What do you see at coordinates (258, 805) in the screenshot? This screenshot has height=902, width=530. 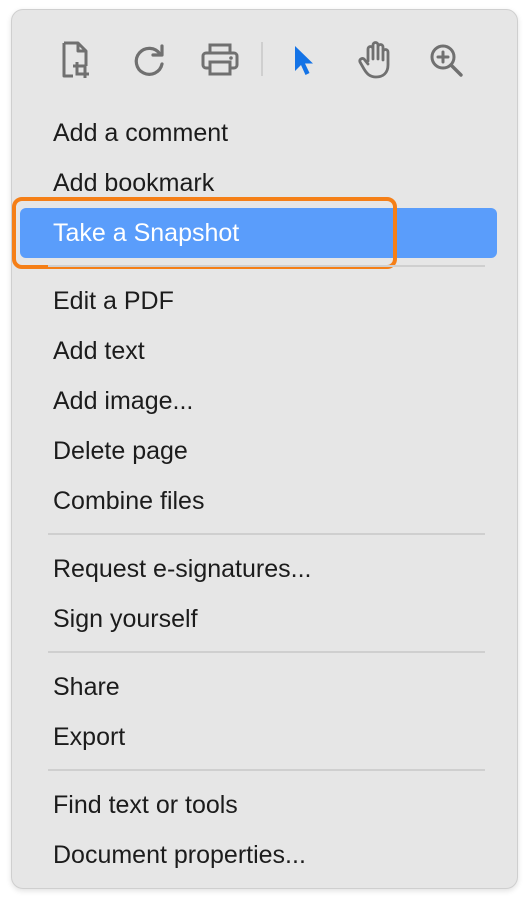 I see `menu-item-find-text-or-tools: Find text or tools` at bounding box center [258, 805].